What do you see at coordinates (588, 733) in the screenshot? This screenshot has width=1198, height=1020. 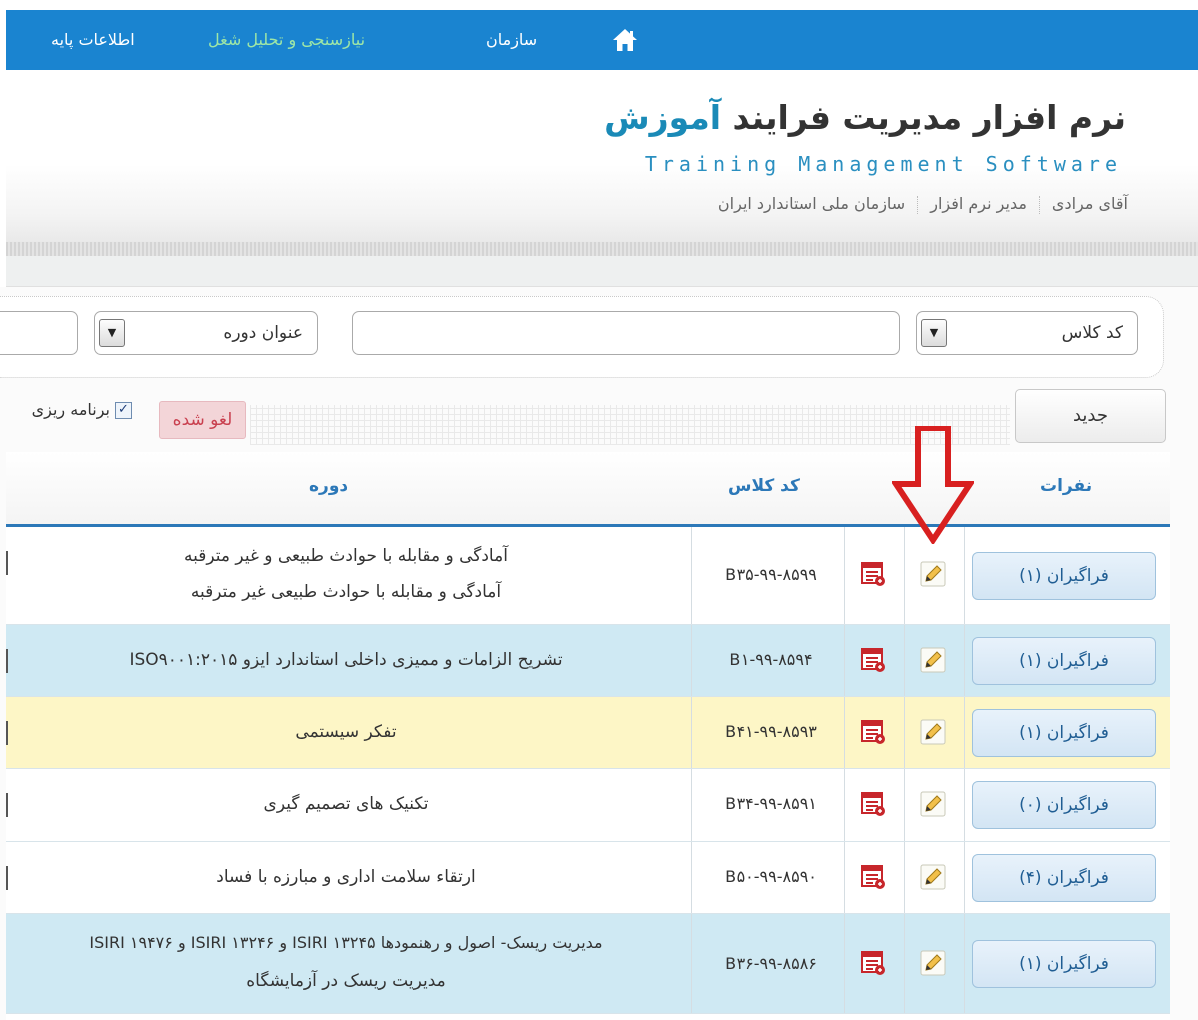 I see `table-row: فراگیران (۱) B۴۱-۹۹-۸۵۹۳ تفکر سیستمی` at bounding box center [588, 733].